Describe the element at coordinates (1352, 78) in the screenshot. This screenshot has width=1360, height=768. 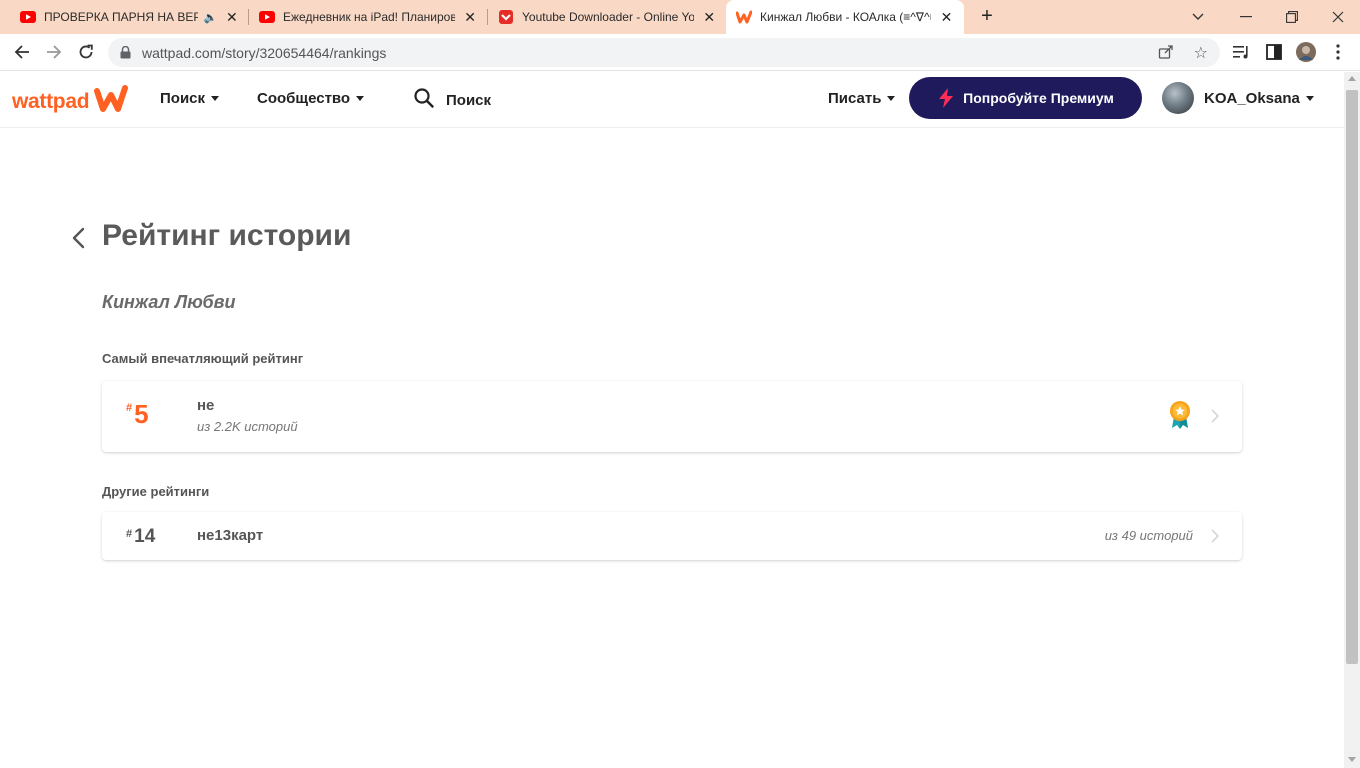
I see `scroll-up-arrow-icon` at that location.